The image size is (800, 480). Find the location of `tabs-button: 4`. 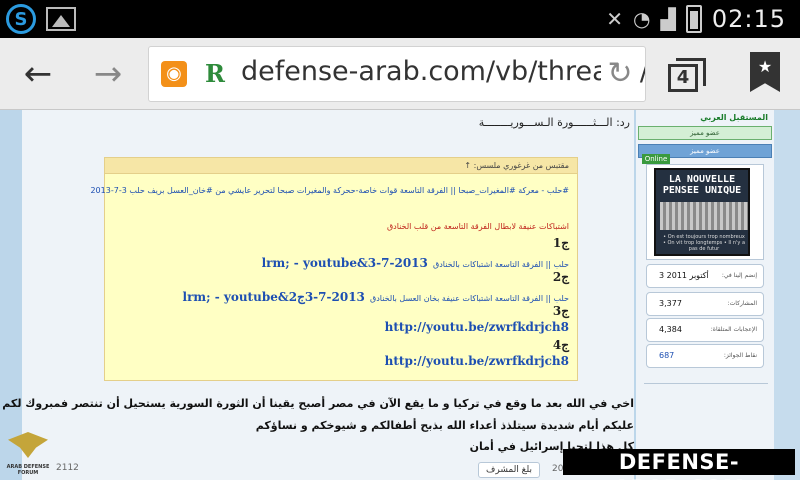

tabs-button: 4 is located at coordinates (687, 75).